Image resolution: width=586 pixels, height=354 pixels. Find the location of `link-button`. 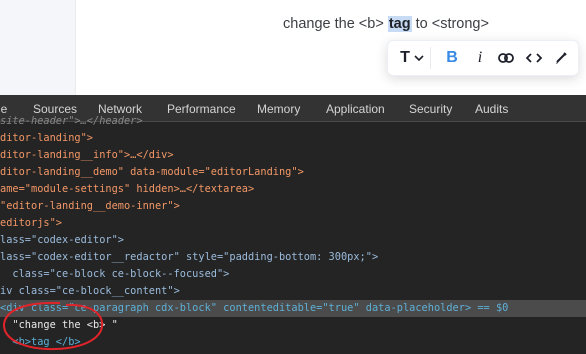

link-button is located at coordinates (506, 58).